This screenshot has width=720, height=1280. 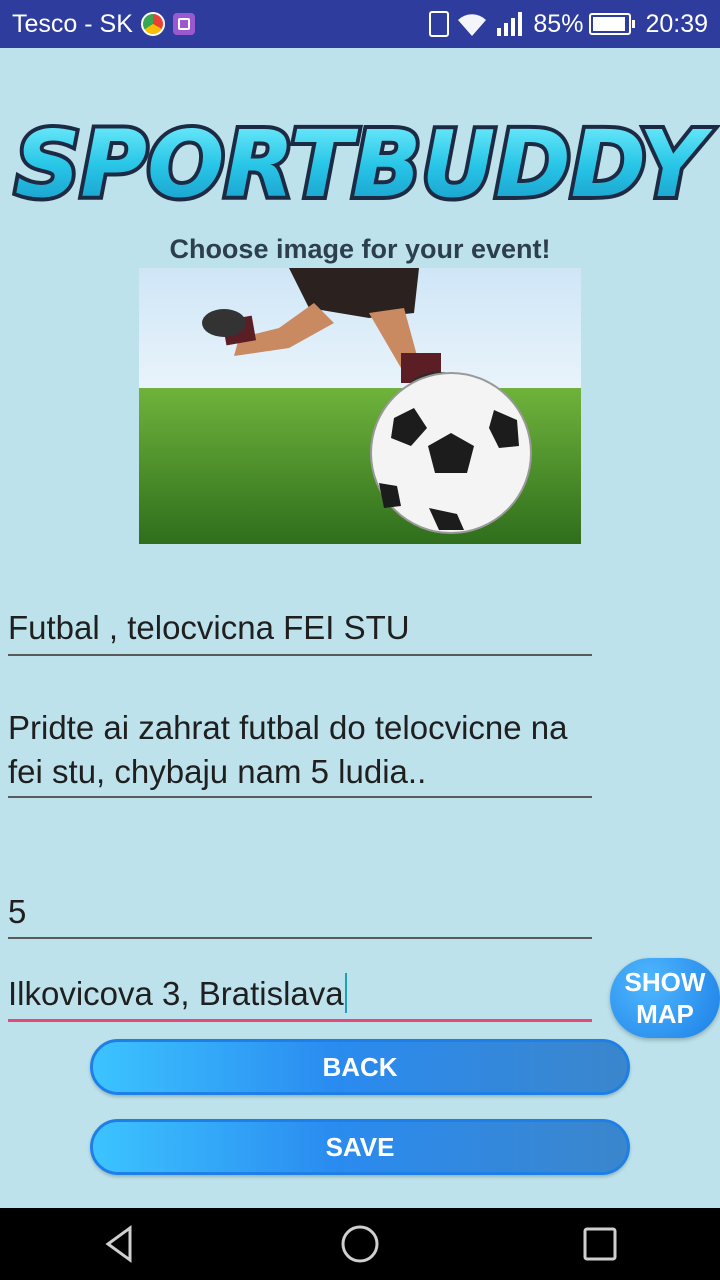 I want to click on back-button: BACK, so click(x=360, y=1067).